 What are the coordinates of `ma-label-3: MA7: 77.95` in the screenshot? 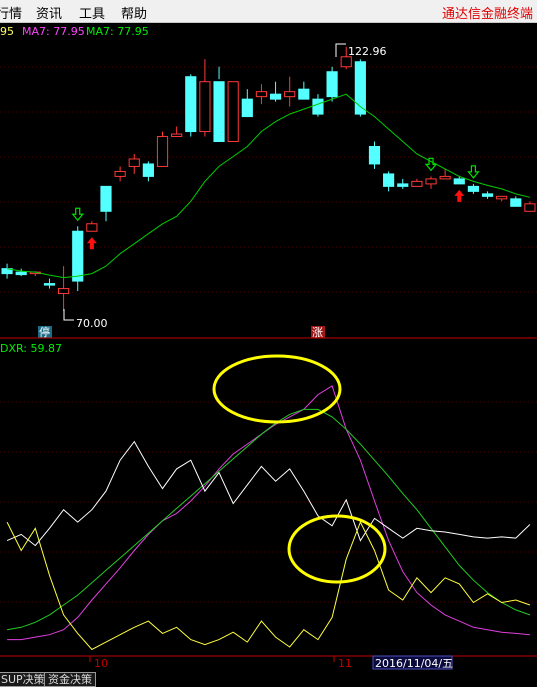 It's located at (117, 31).